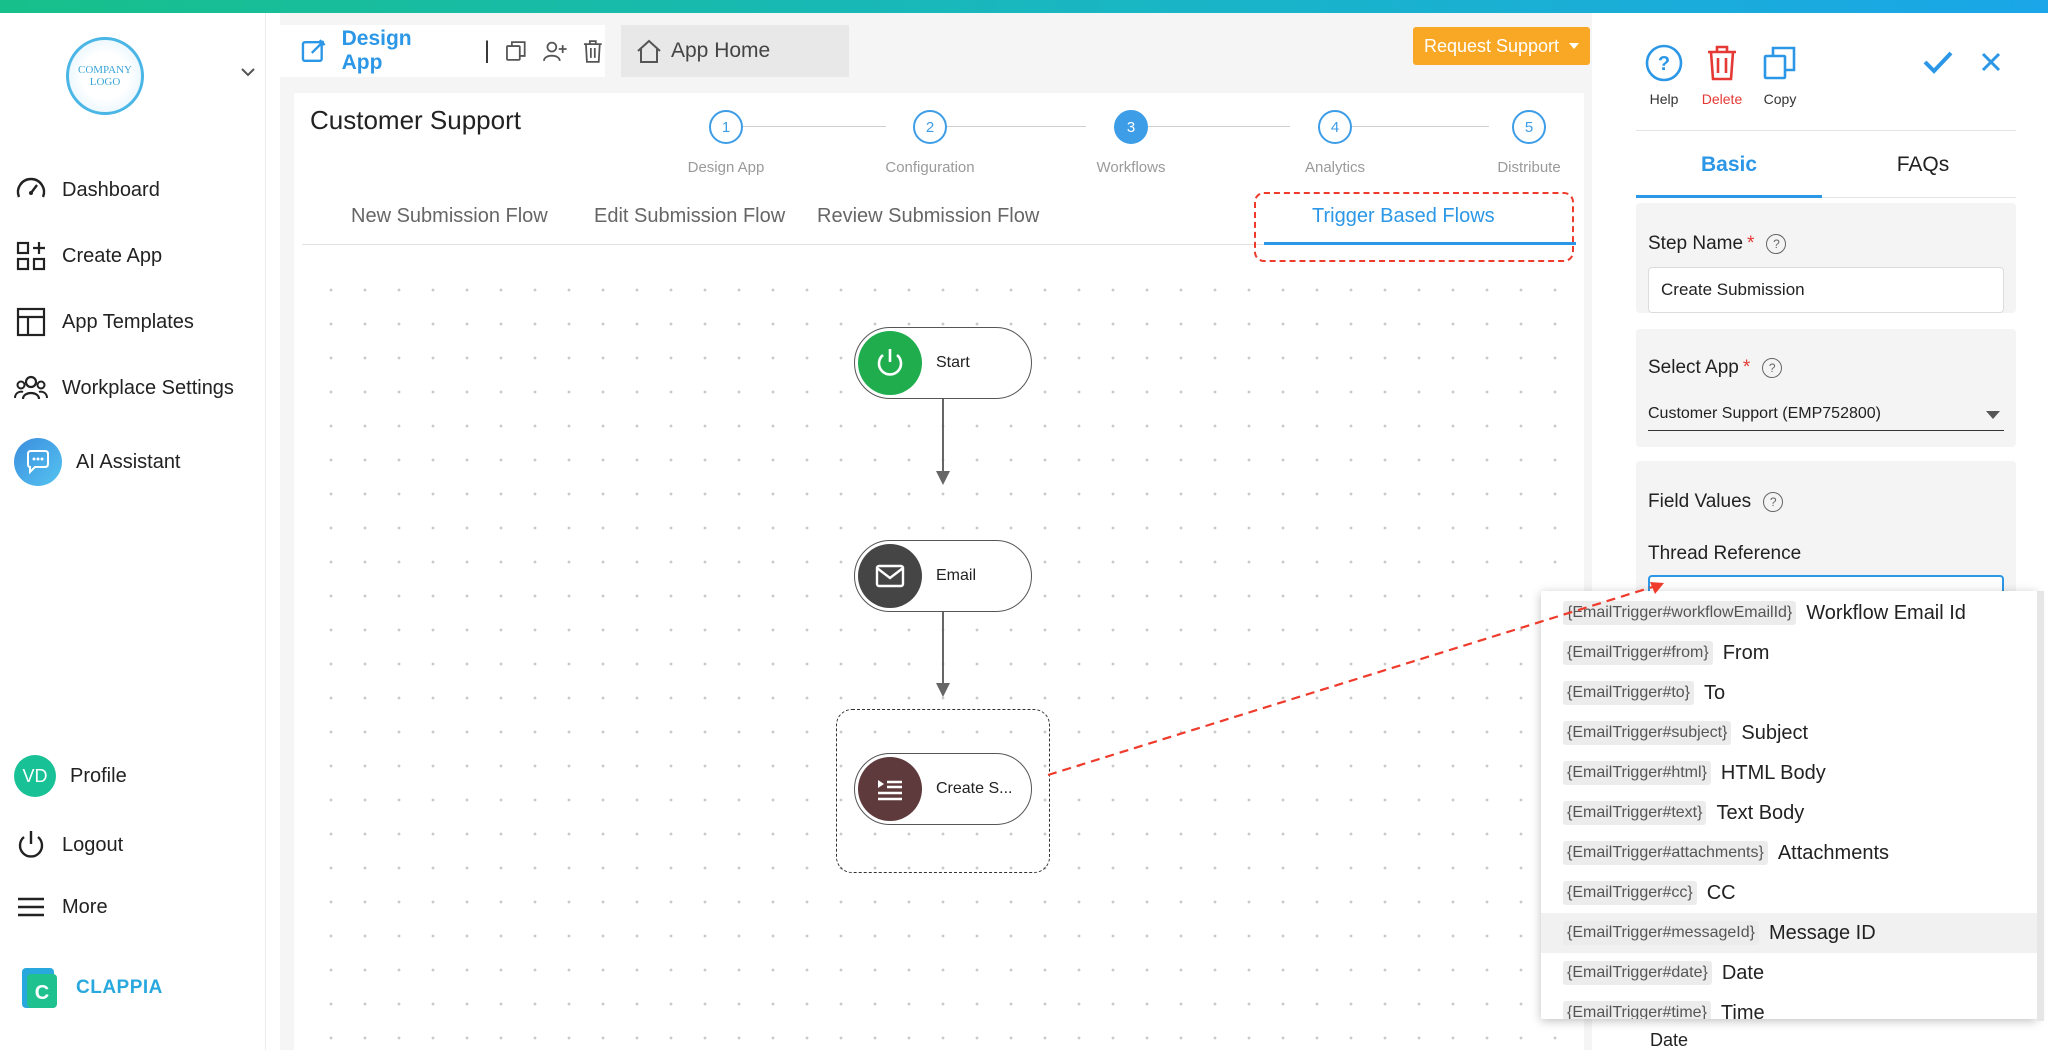 The width and height of the screenshot is (2048, 1050). What do you see at coordinates (726, 127) in the screenshot?
I see `step-1: 1` at bounding box center [726, 127].